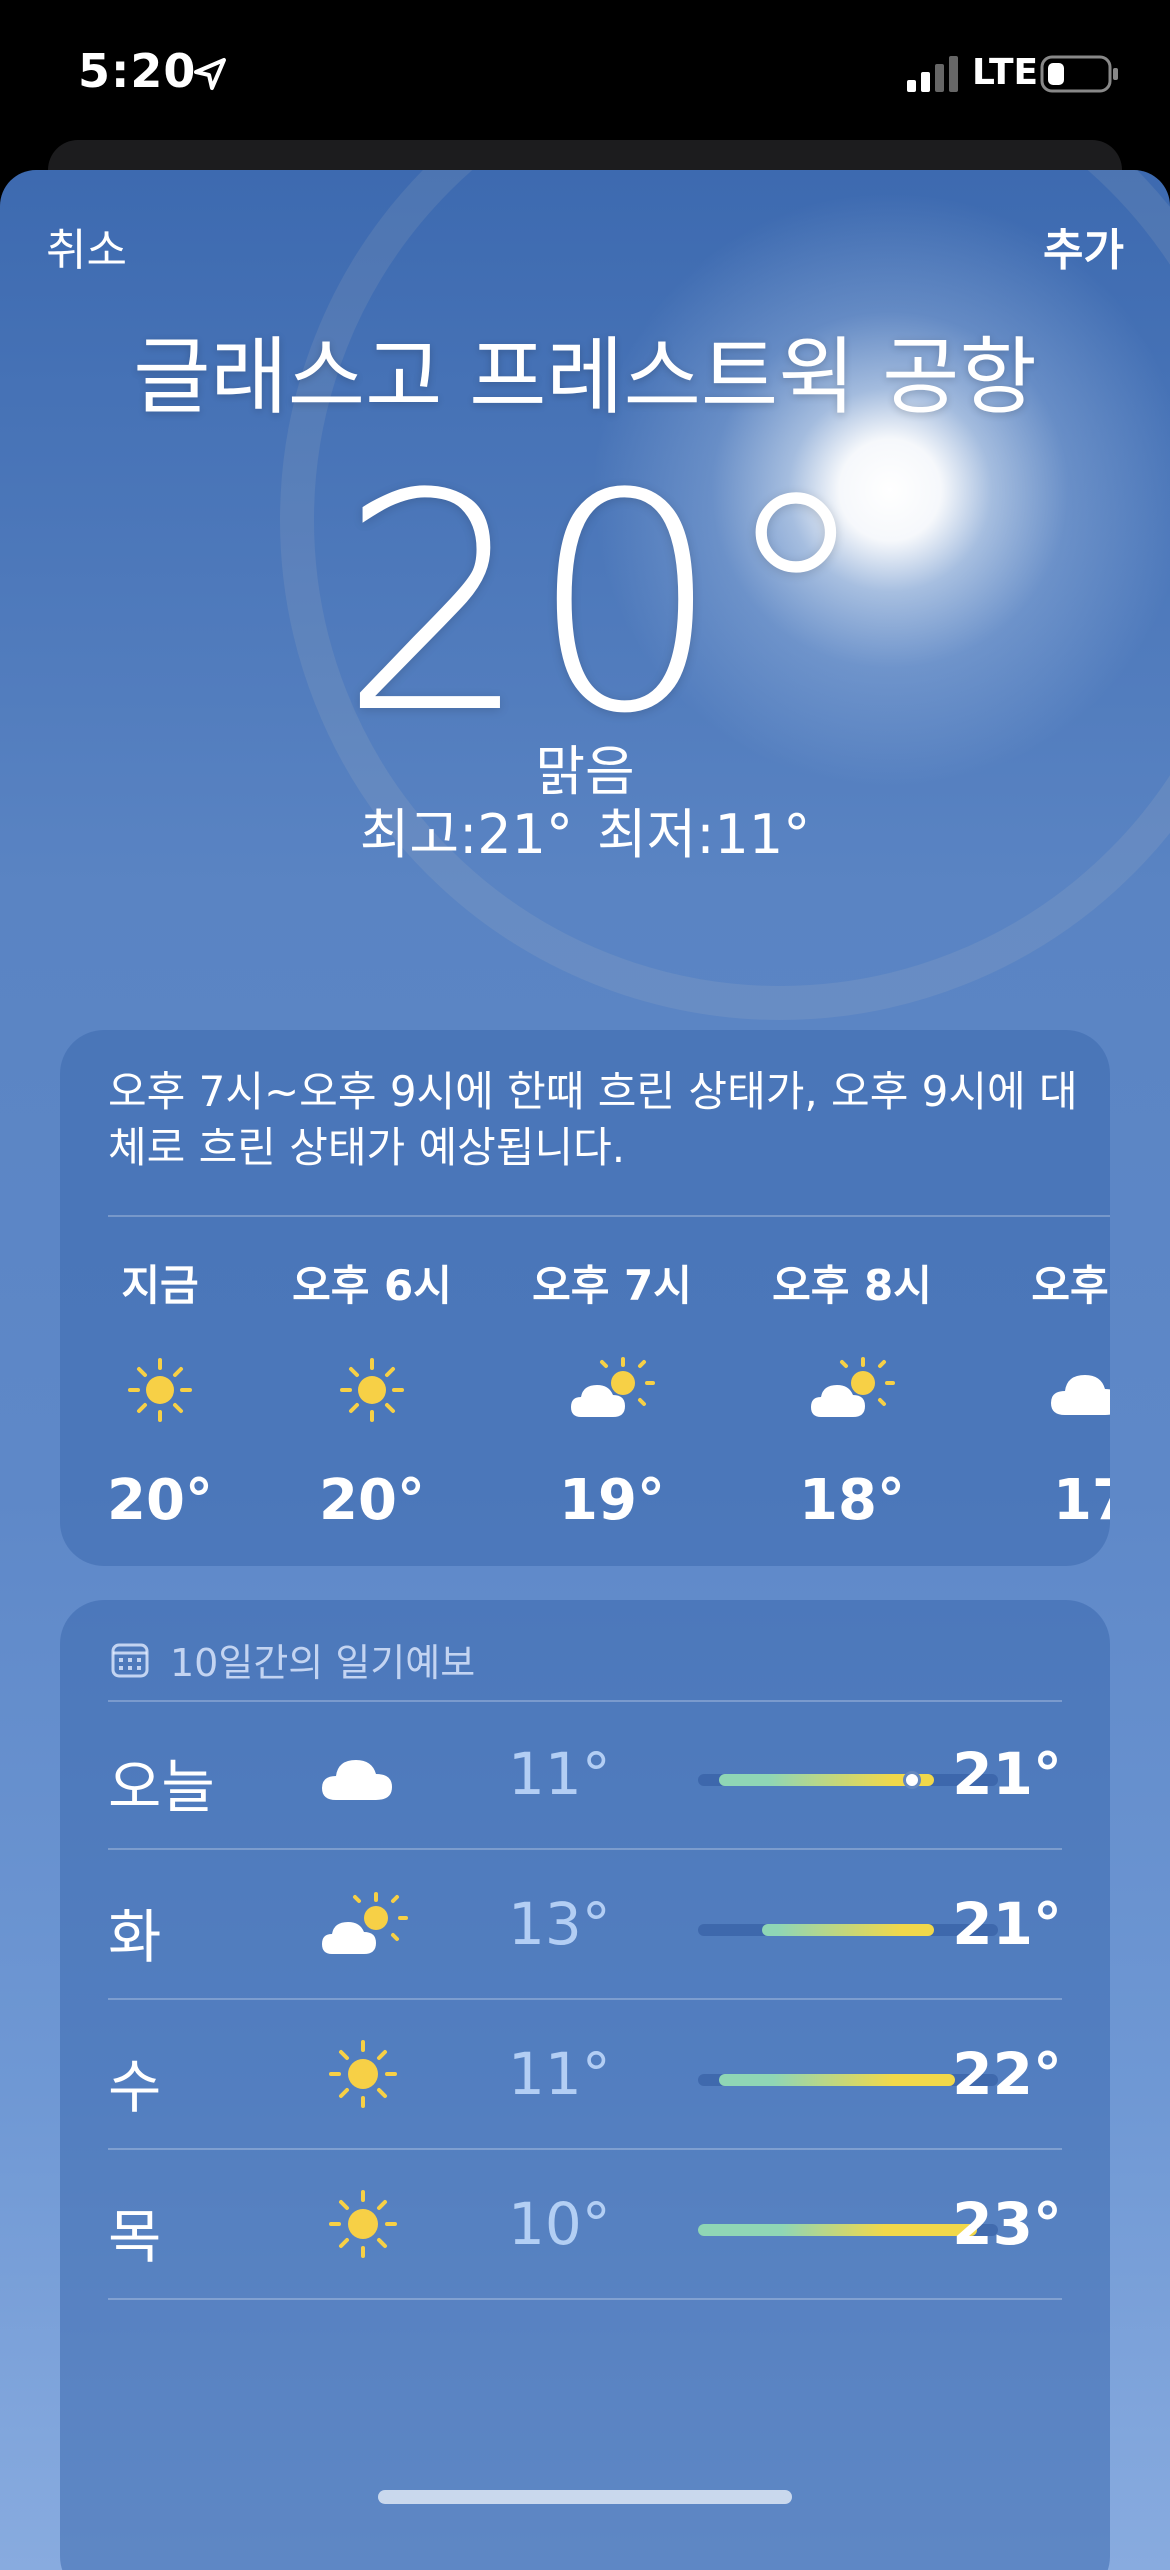  Describe the element at coordinates (612, 1285) in the screenshot. I see `hour-label: 오후 7시` at that location.